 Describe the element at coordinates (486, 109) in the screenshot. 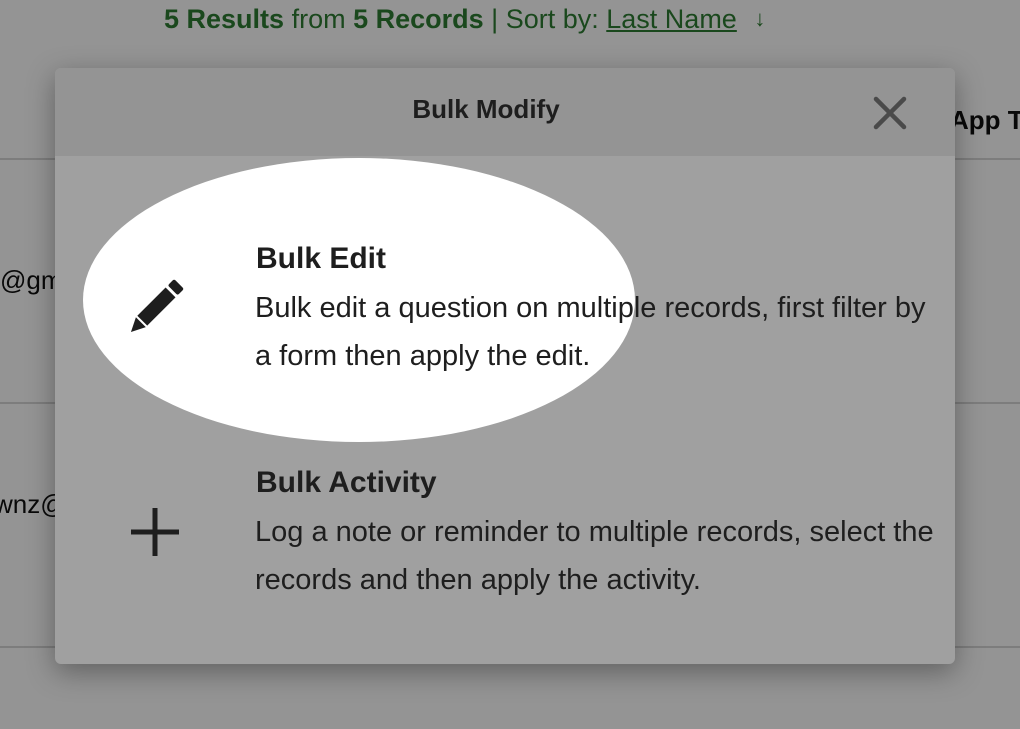

I see `dialog-title: Bulk Modify` at that location.